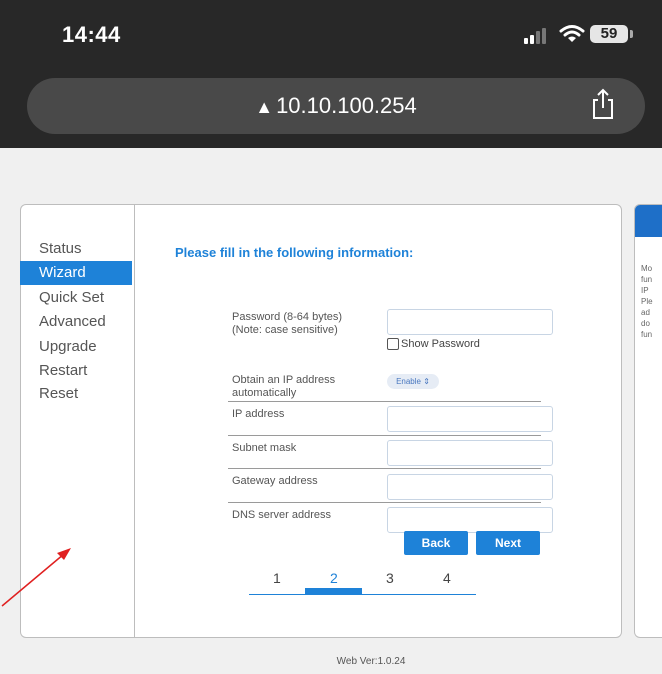  Describe the element at coordinates (645, 312) in the screenshot. I see `help-text-line: ad` at that location.